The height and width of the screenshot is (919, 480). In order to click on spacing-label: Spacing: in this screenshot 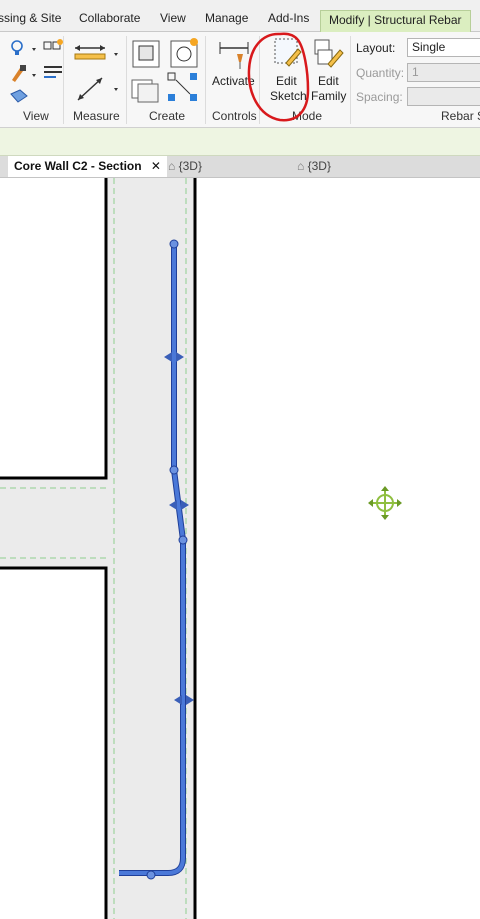, I will do `click(379, 97)`.